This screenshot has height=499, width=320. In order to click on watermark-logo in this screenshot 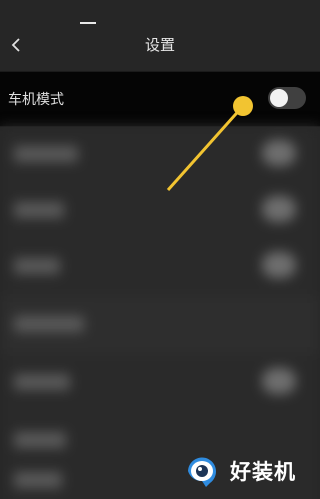, I will do `click(202, 472)`.